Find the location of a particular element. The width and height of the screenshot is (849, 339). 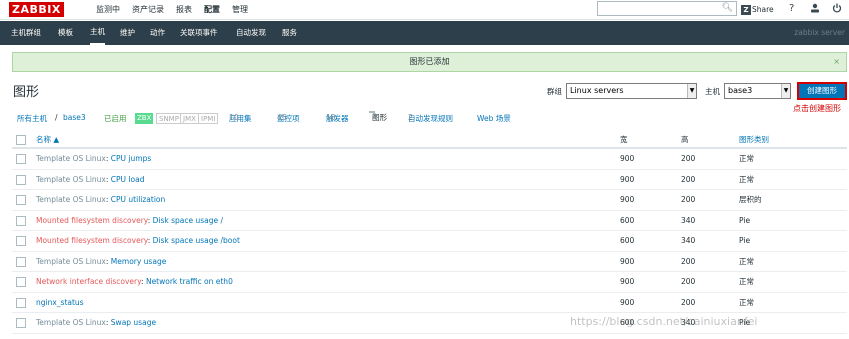

graph-name-link: Network traffic on eth0 is located at coordinates (189, 281).